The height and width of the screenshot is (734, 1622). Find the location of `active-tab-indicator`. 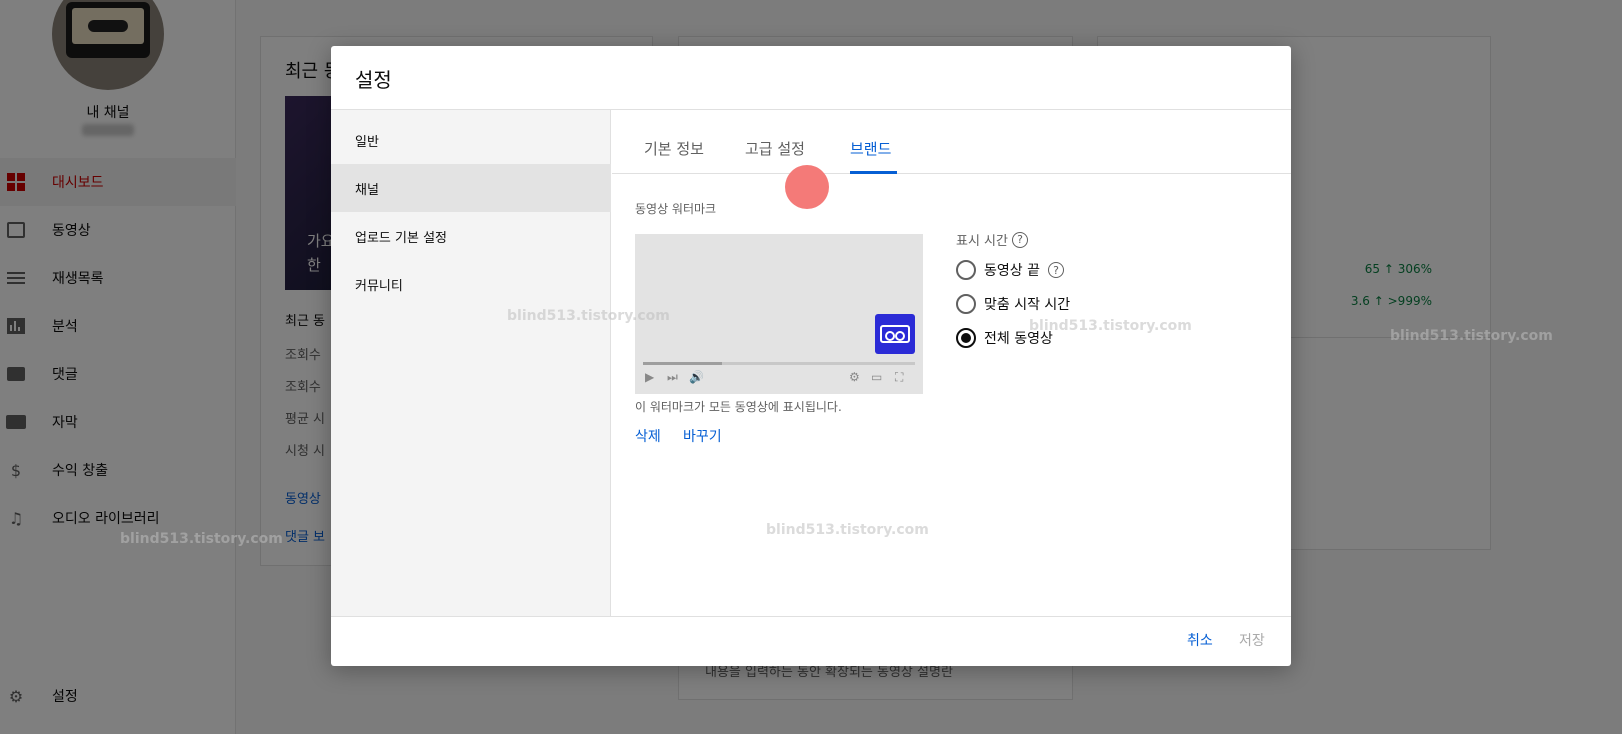

active-tab-indicator is located at coordinates (873, 172).